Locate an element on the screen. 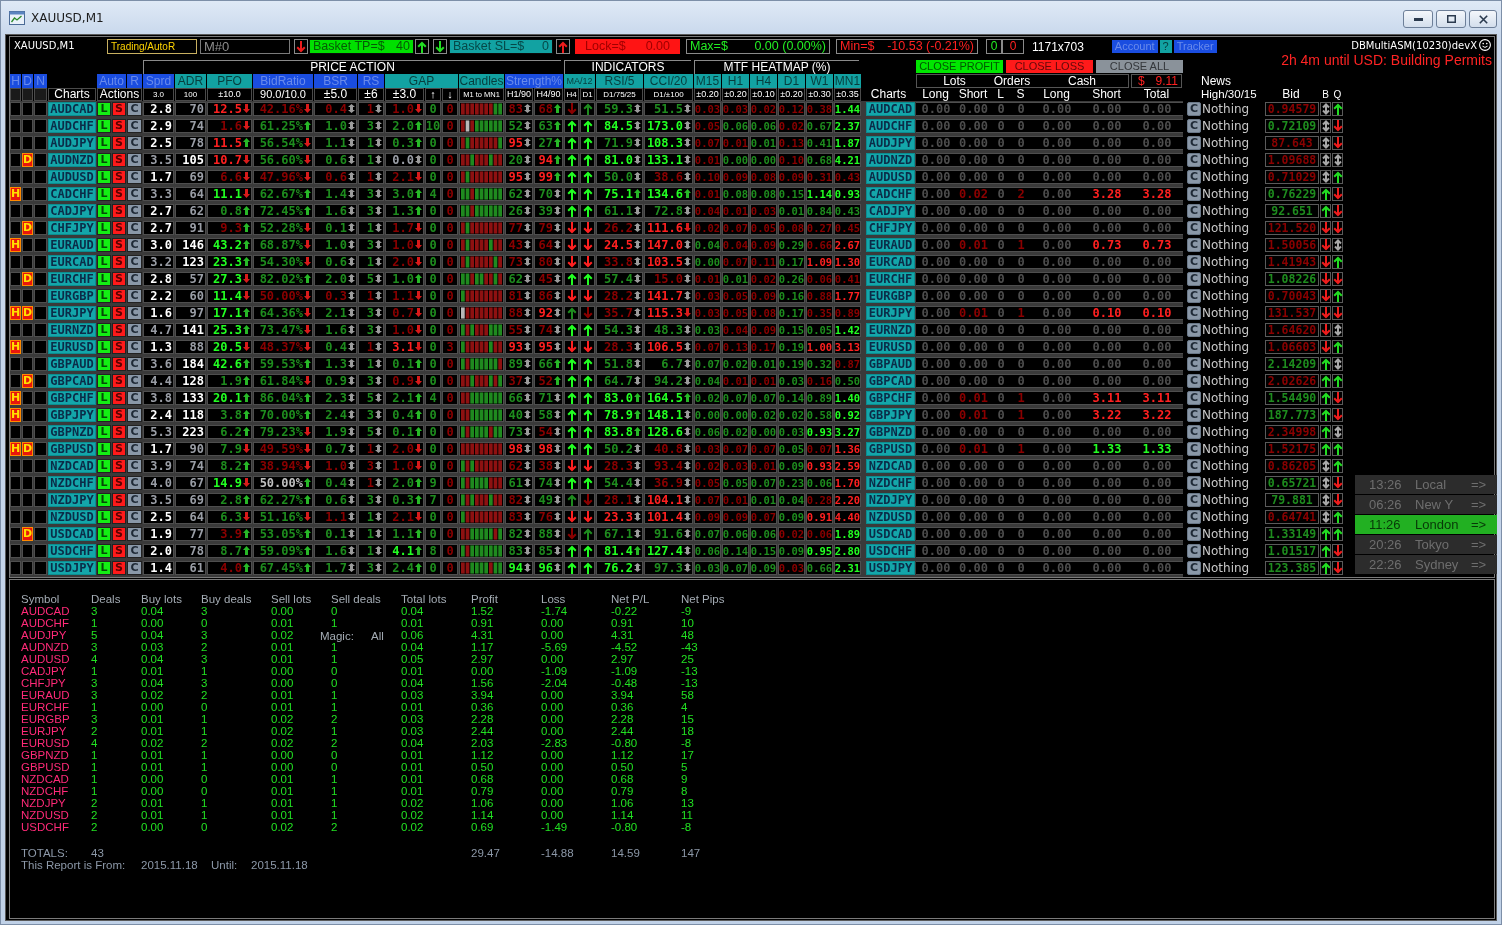 This screenshot has height=925, width=1502. timezone-item: 06:26 New Y => is located at coordinates (1426, 504).